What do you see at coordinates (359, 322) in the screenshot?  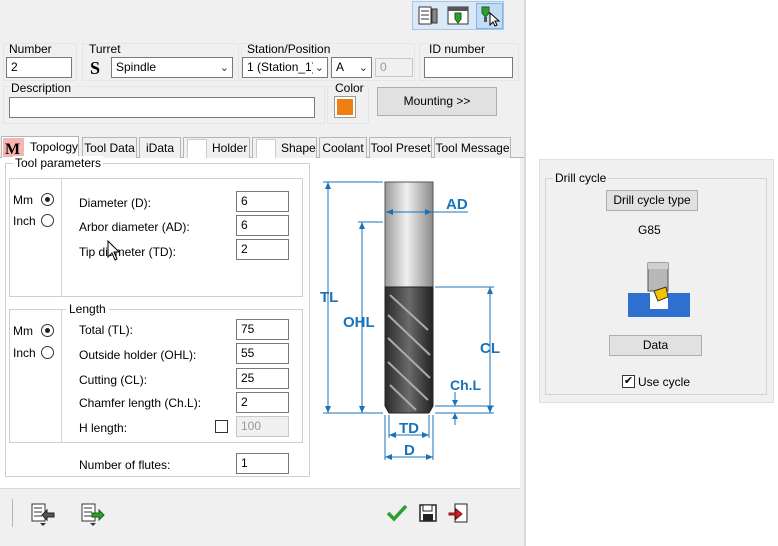 I see `dim-ohl: OHL` at bounding box center [359, 322].